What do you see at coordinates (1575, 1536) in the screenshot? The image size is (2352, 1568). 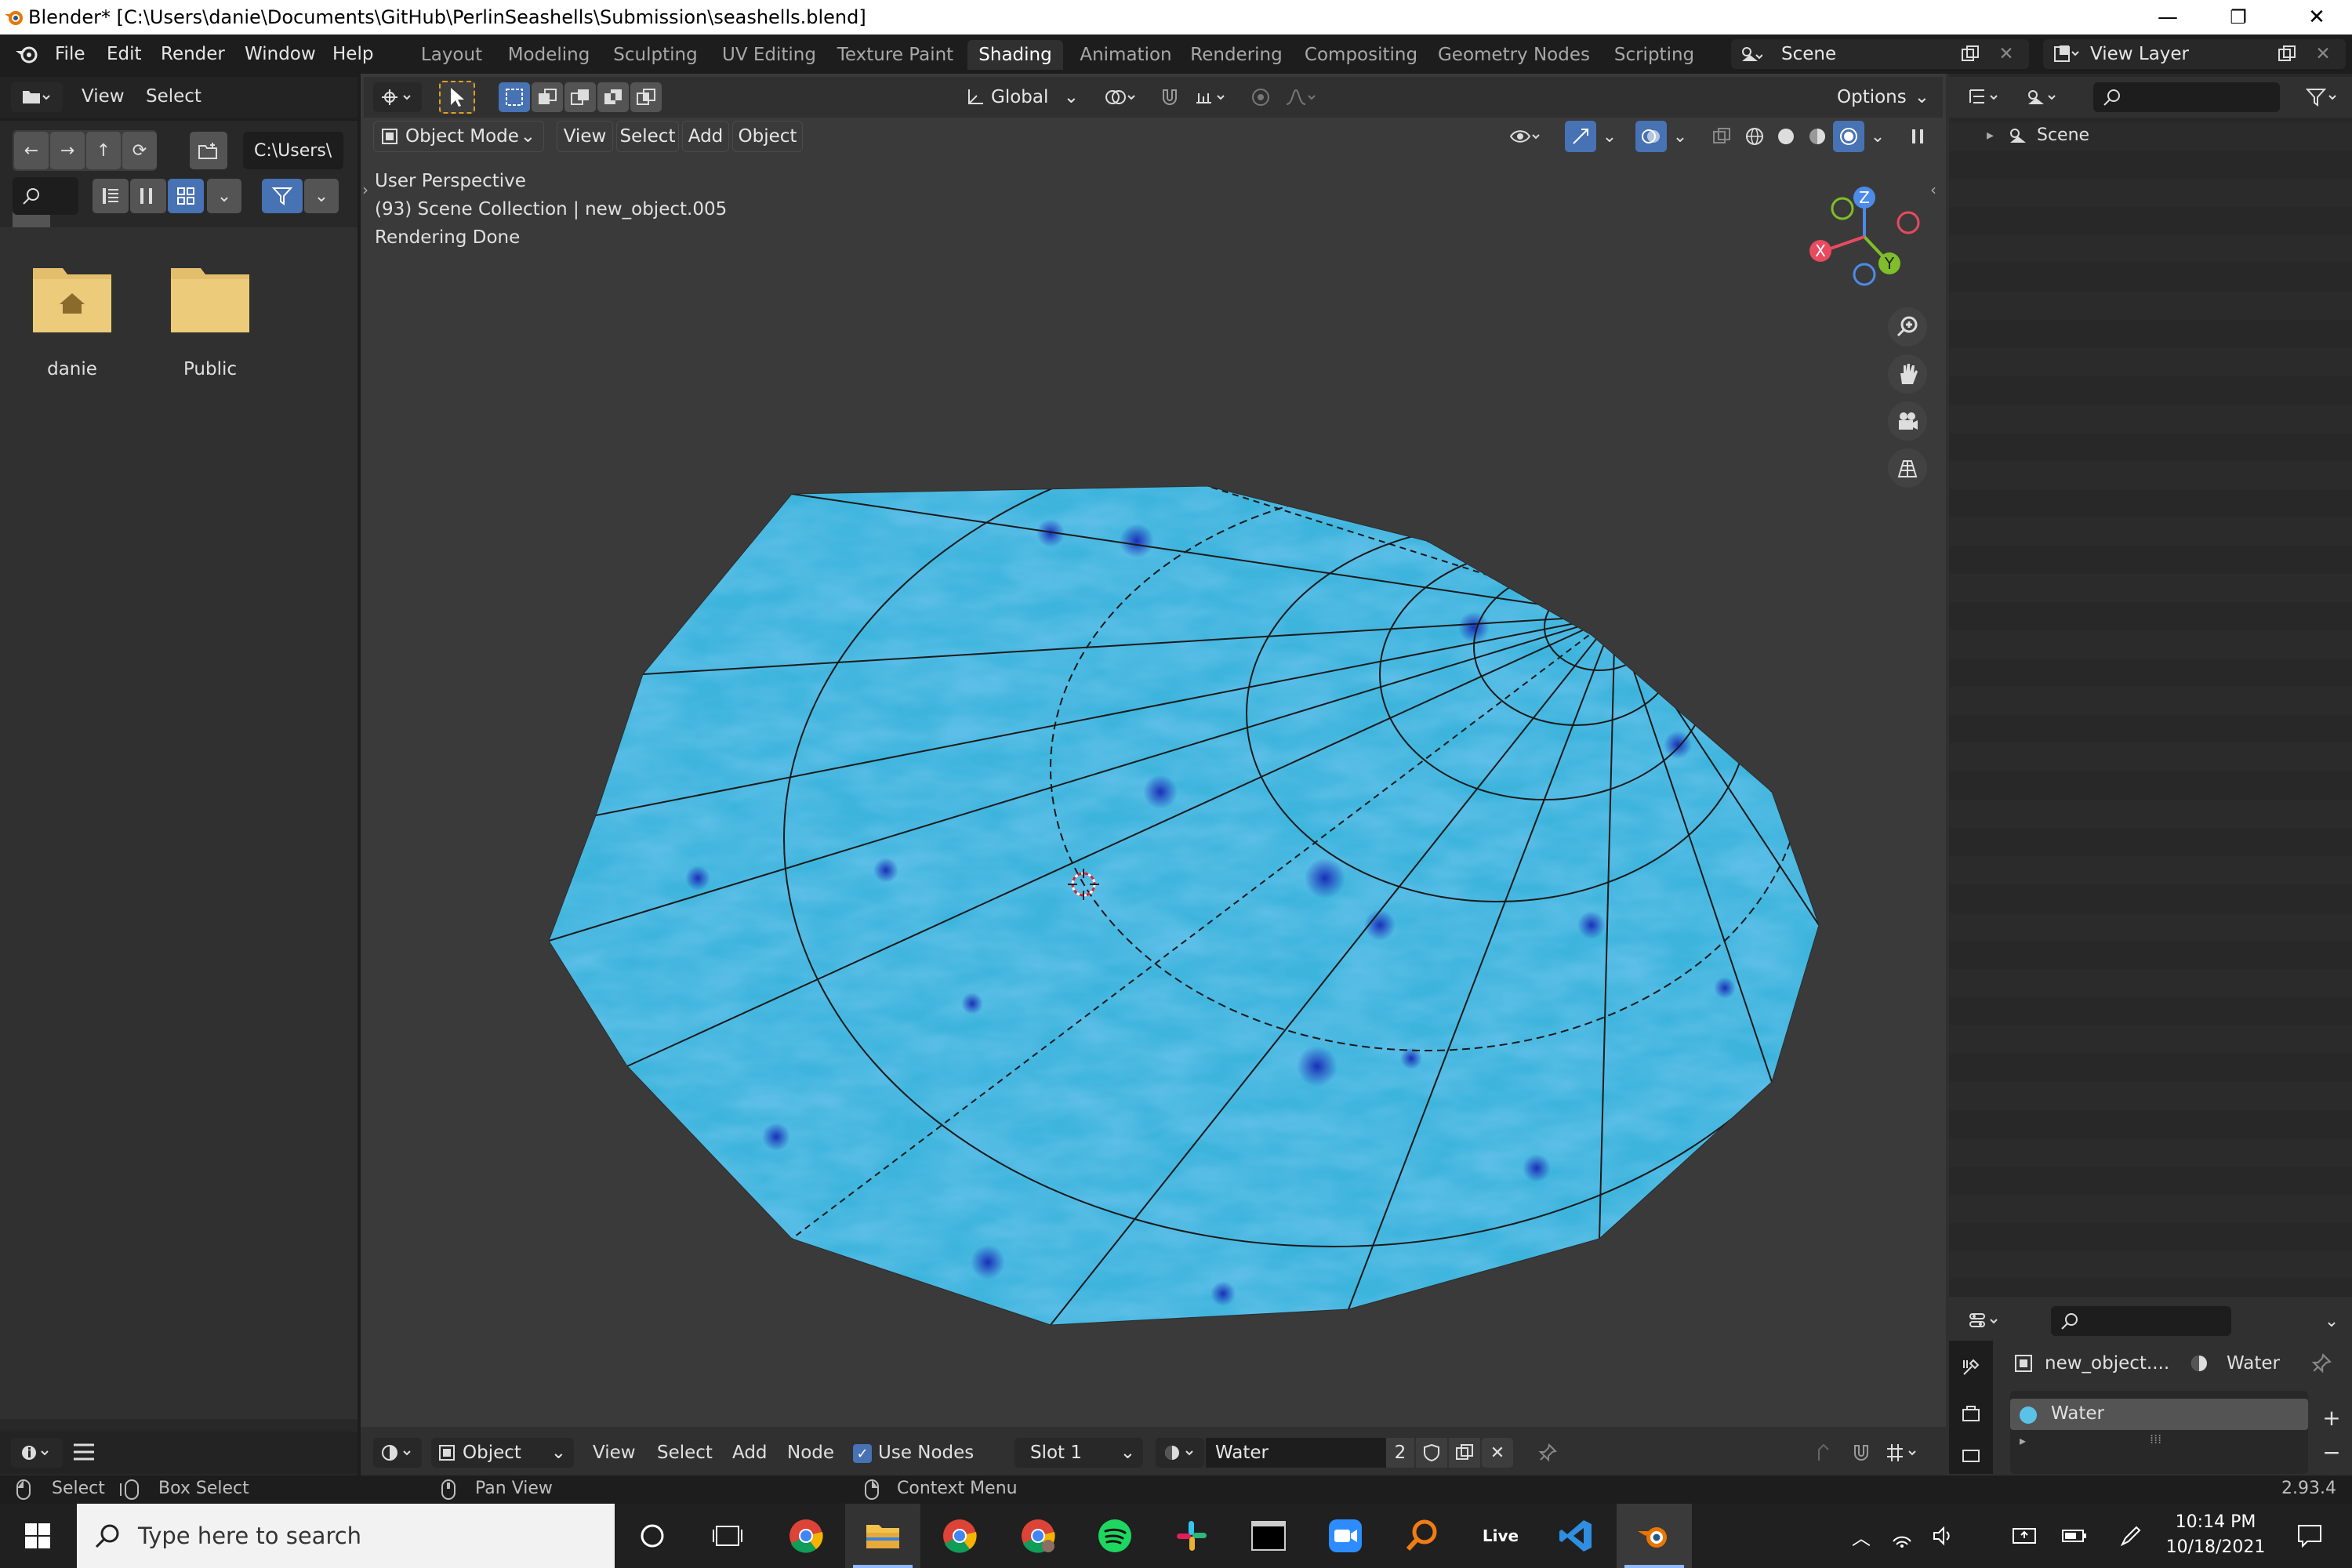 I see `vscode-icon` at bounding box center [1575, 1536].